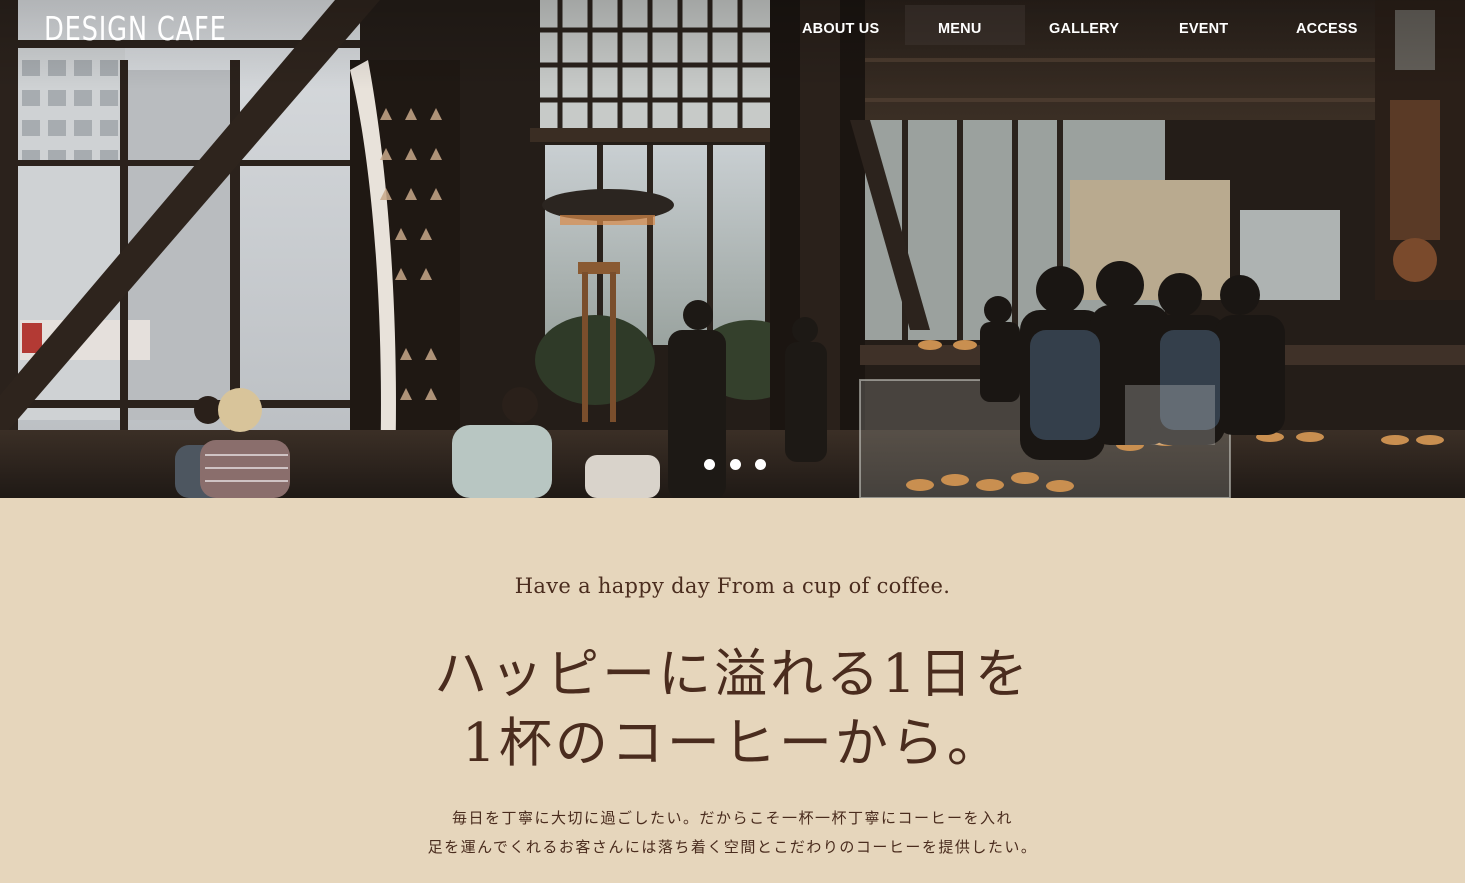 This screenshot has width=1465, height=883. What do you see at coordinates (732, 586) in the screenshot?
I see `tagline: Have a happy day From a cup of coffee.` at bounding box center [732, 586].